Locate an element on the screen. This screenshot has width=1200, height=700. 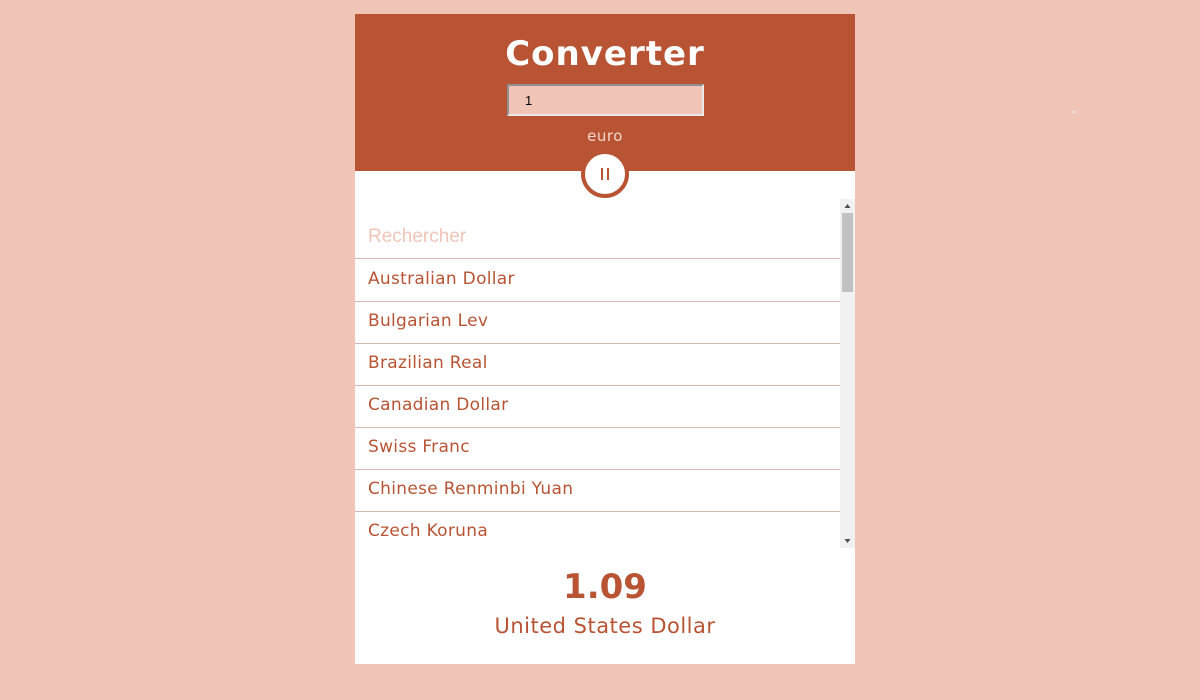
currency-option: Australian Dollar is located at coordinates (597, 281).